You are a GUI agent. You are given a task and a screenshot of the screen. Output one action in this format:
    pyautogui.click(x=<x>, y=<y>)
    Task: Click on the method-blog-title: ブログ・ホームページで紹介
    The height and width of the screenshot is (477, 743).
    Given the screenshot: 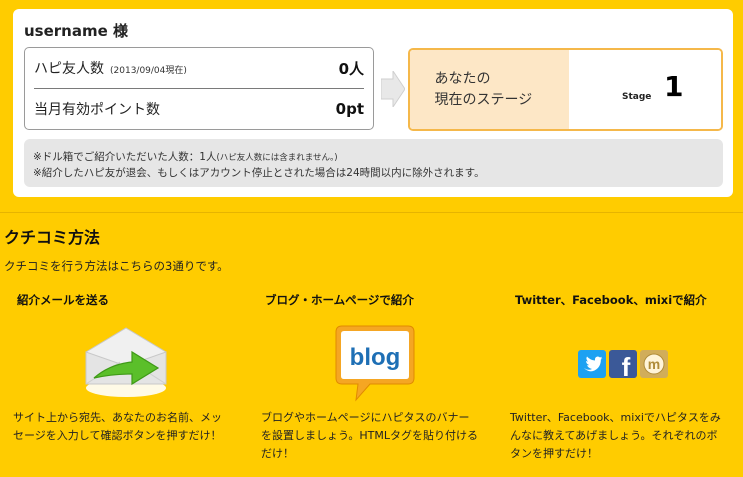 What is the action you would take?
    pyautogui.click(x=339, y=300)
    